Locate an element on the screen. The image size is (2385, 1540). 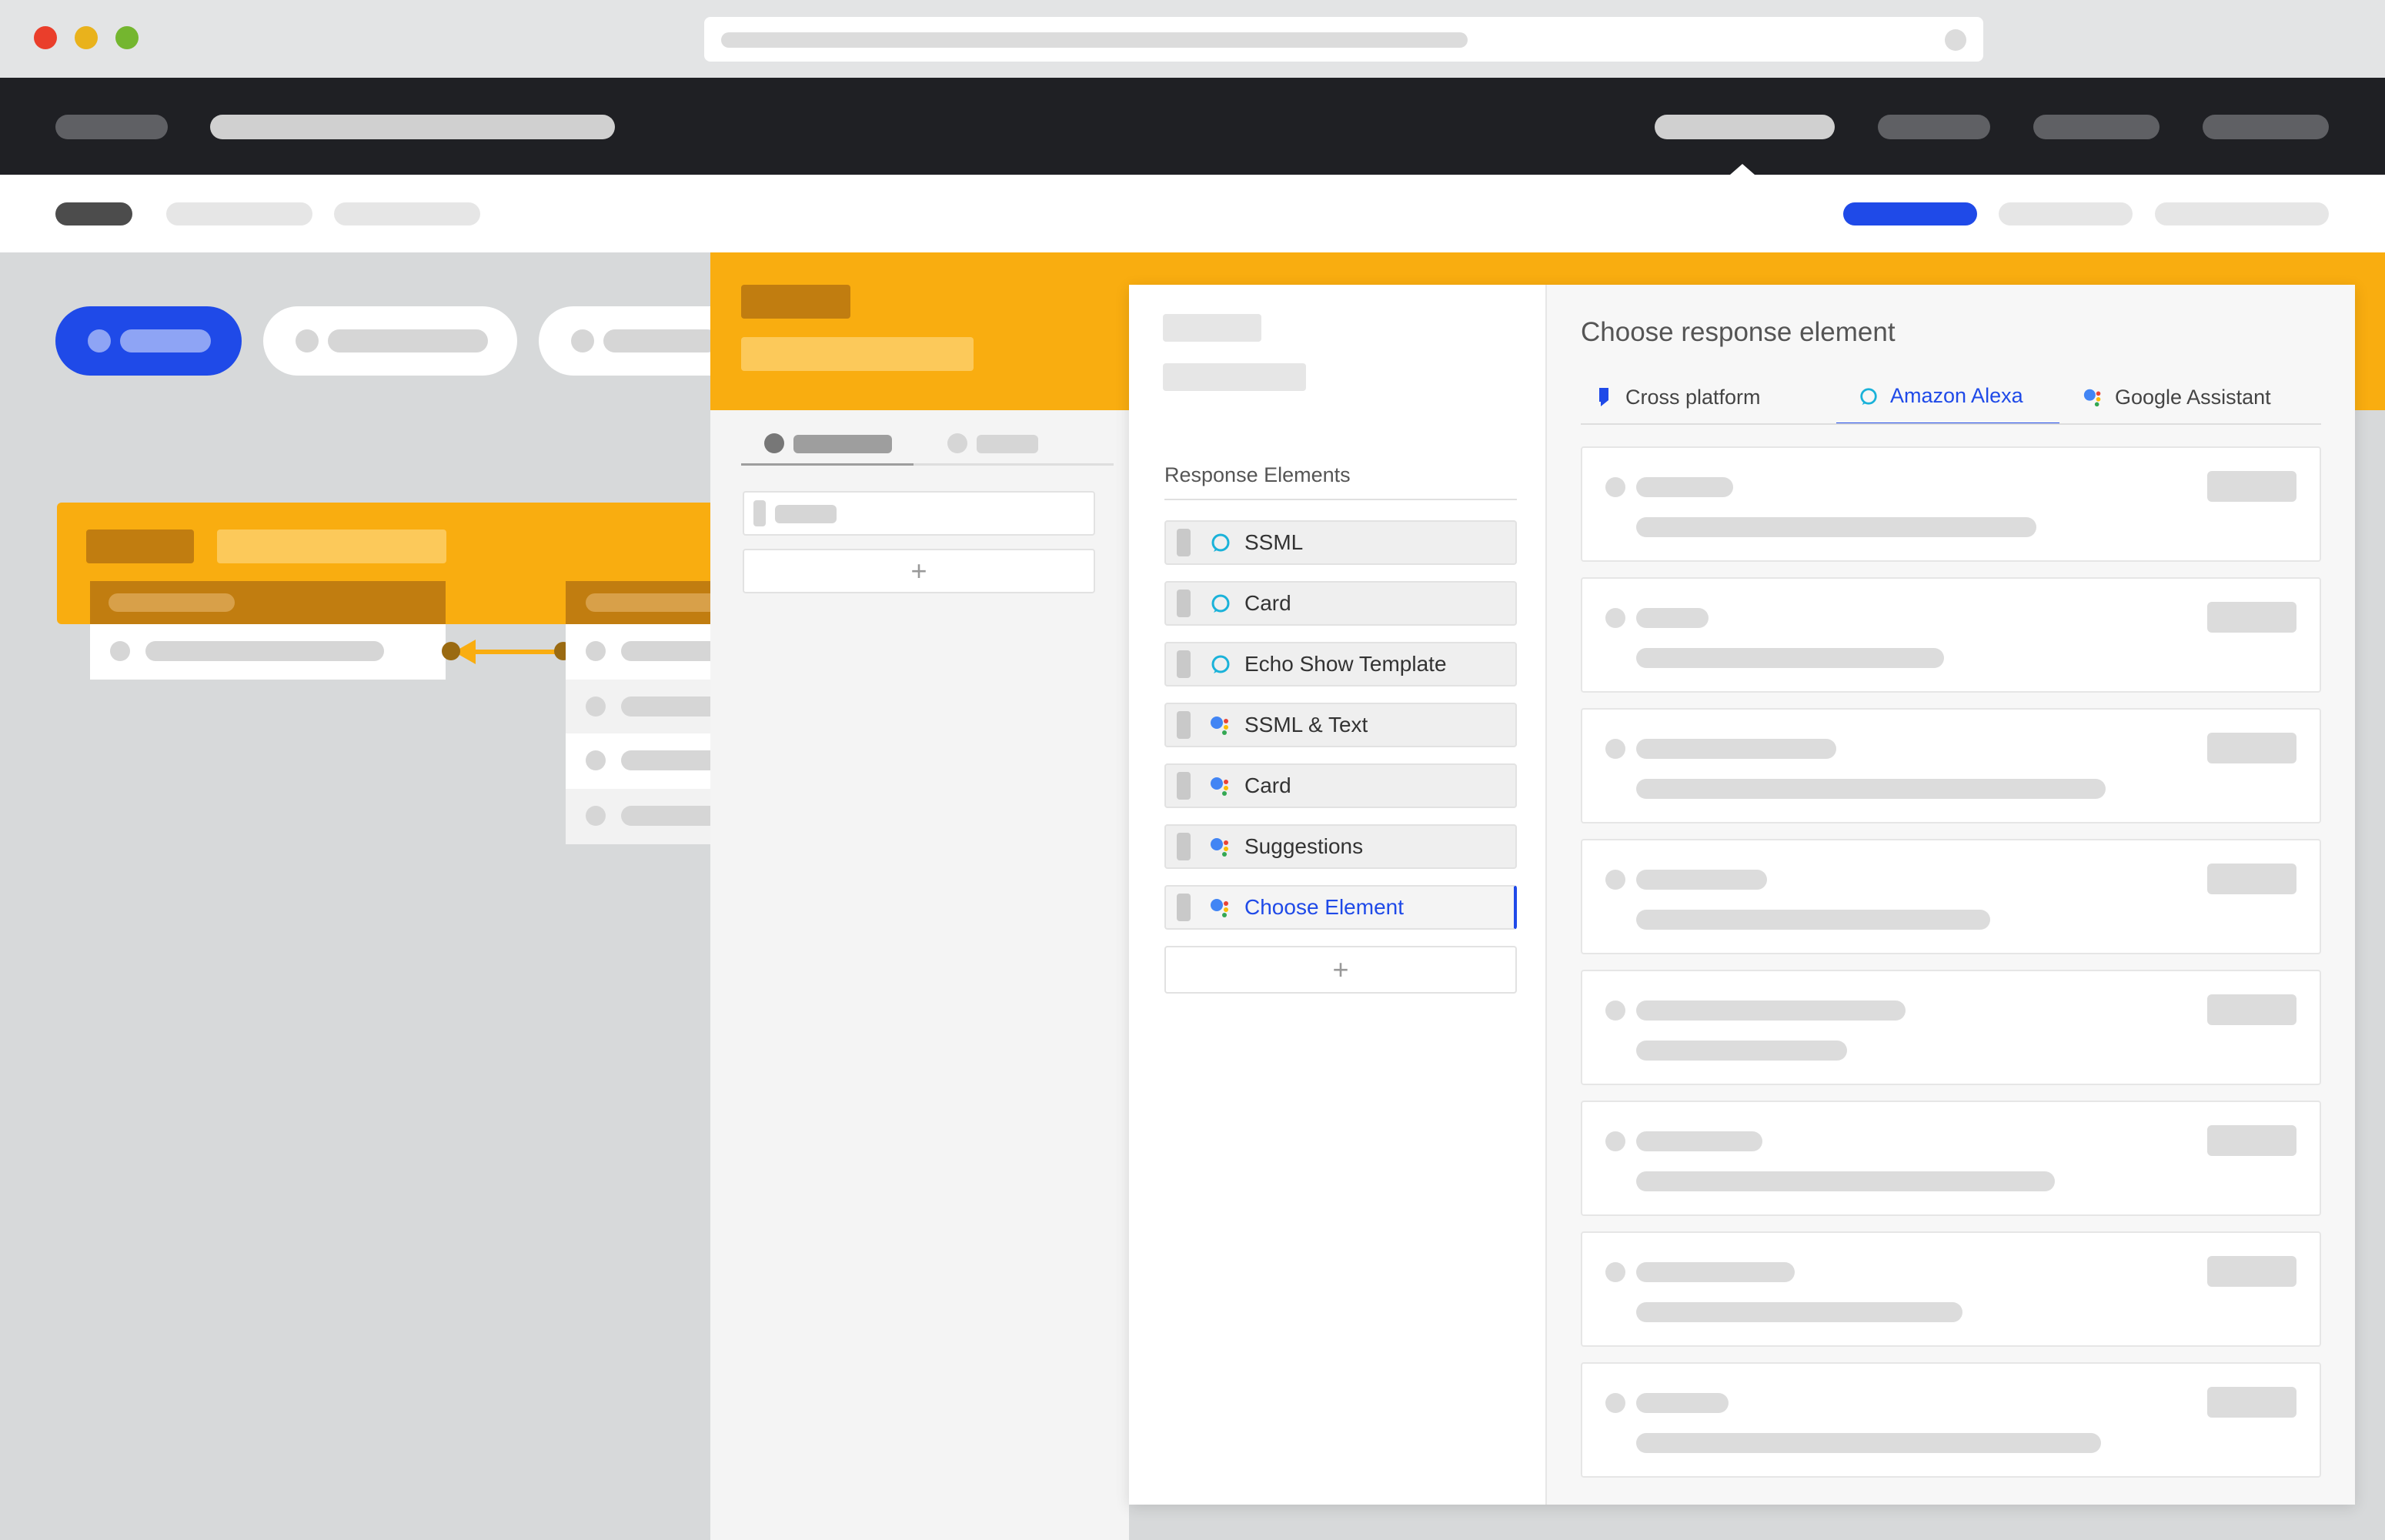
tab-amazon-alexa: Amazon Alexa is located at coordinates (1947, 397).